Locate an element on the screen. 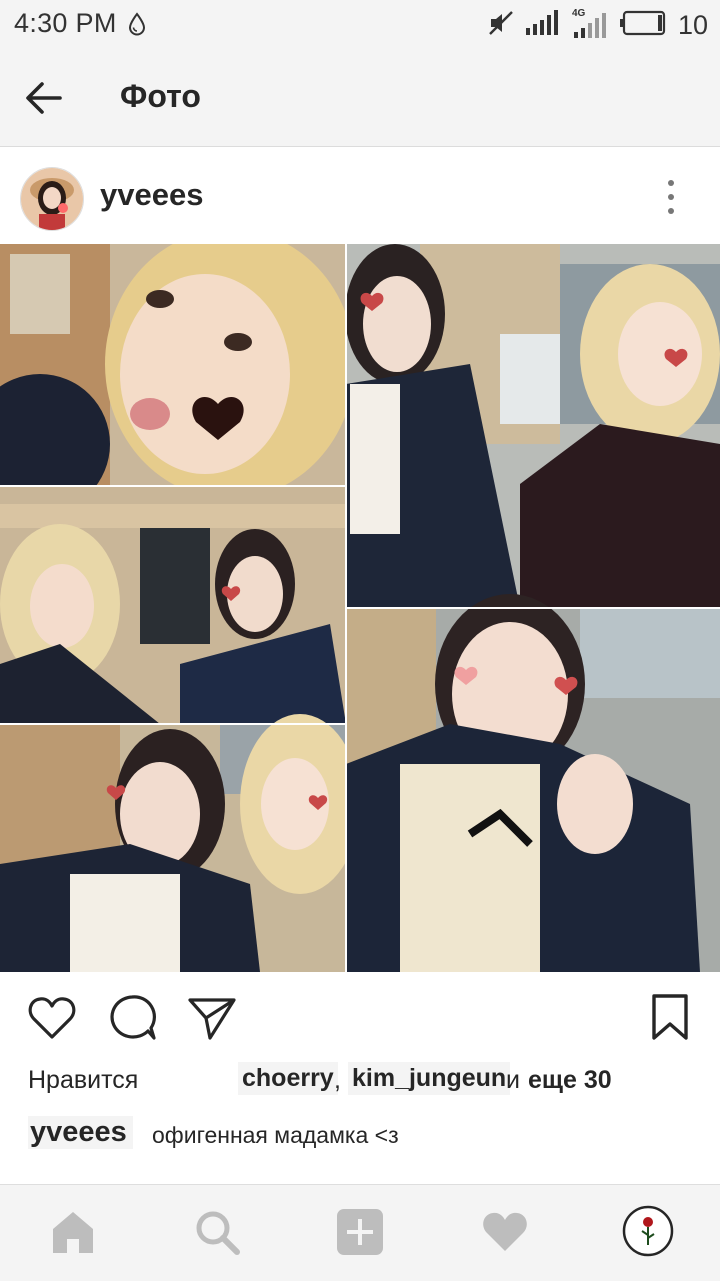 This screenshot has width=720, height=1281. profile-icon is located at coordinates (648, 1231).